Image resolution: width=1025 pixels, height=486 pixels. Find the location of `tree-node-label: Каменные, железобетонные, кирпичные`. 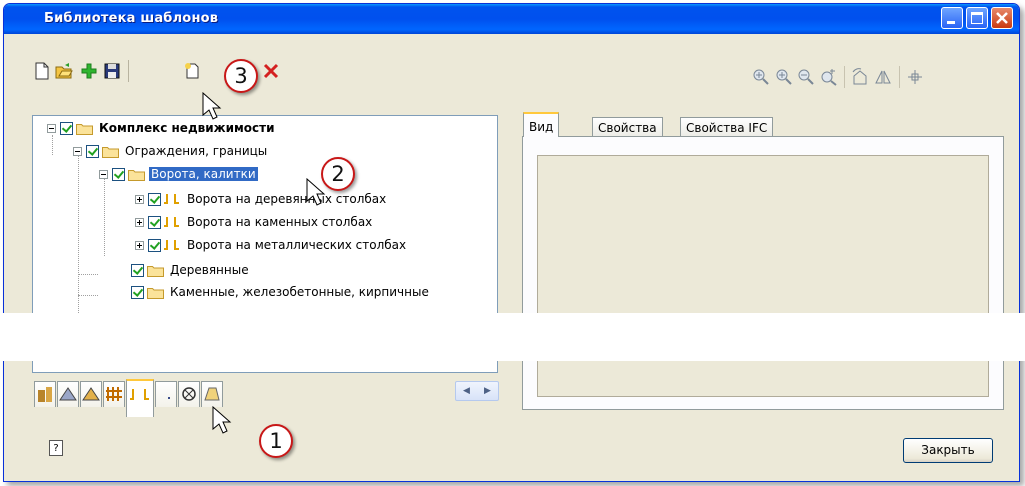

tree-node-label: Каменные, железобетонные, кирпичные is located at coordinates (299, 292).